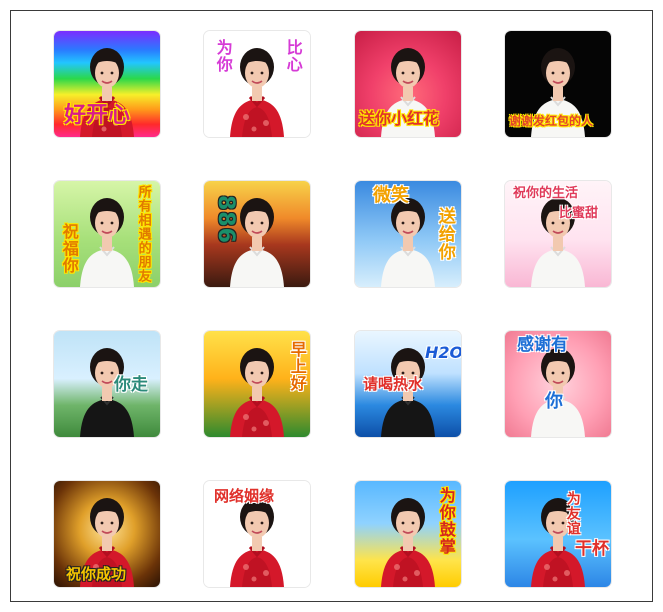 This screenshot has width=663, height=612. Describe the element at coordinates (408, 534) in the screenshot. I see `sticker-15: 为你鼓掌` at that location.